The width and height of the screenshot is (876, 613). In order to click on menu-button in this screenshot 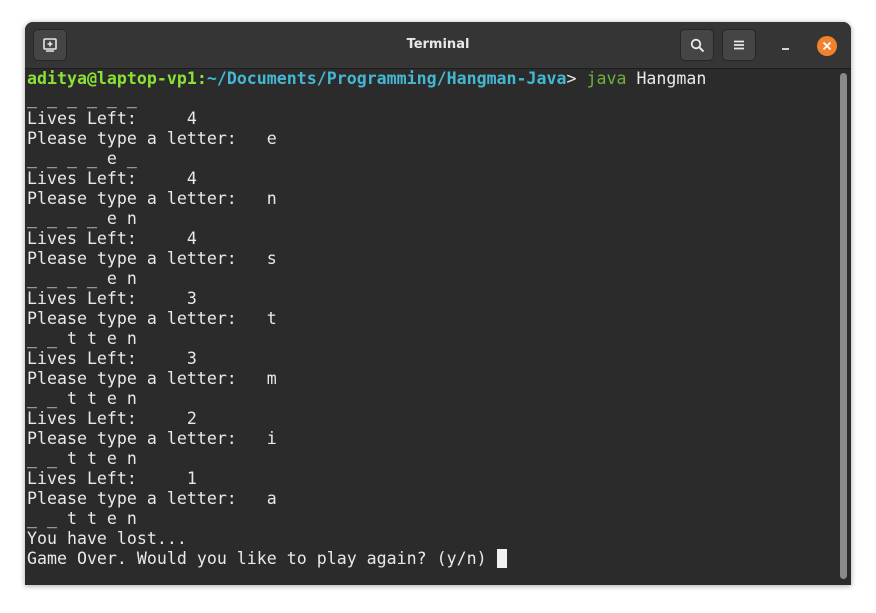, I will do `click(739, 45)`.